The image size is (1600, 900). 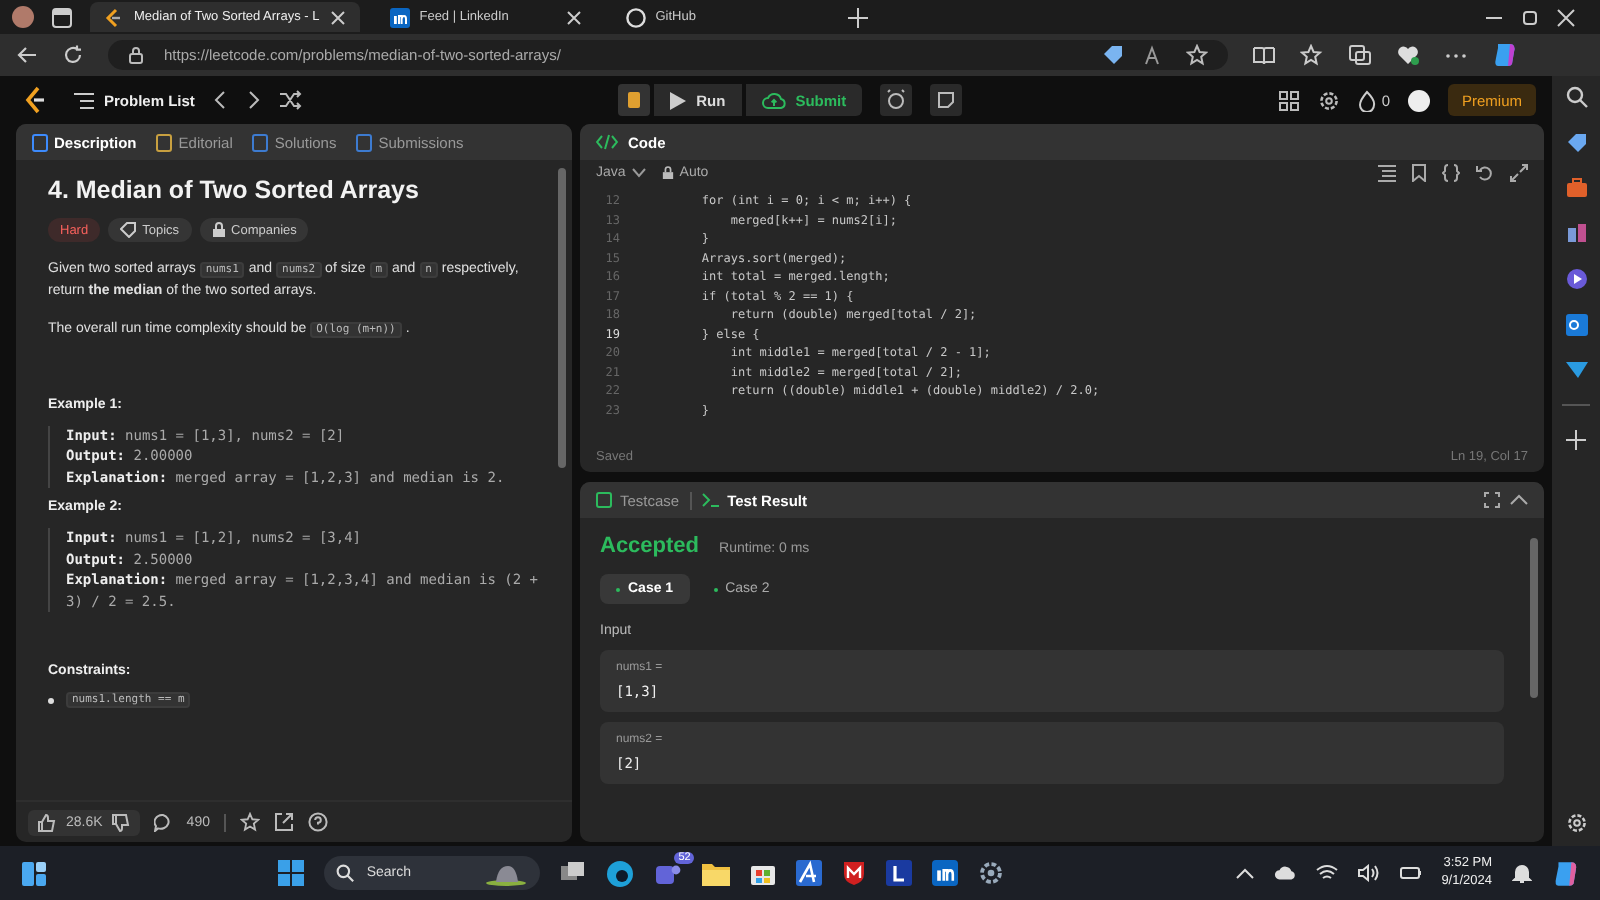 What do you see at coordinates (62, 17) in the screenshot?
I see `tab-actions-icon` at bounding box center [62, 17].